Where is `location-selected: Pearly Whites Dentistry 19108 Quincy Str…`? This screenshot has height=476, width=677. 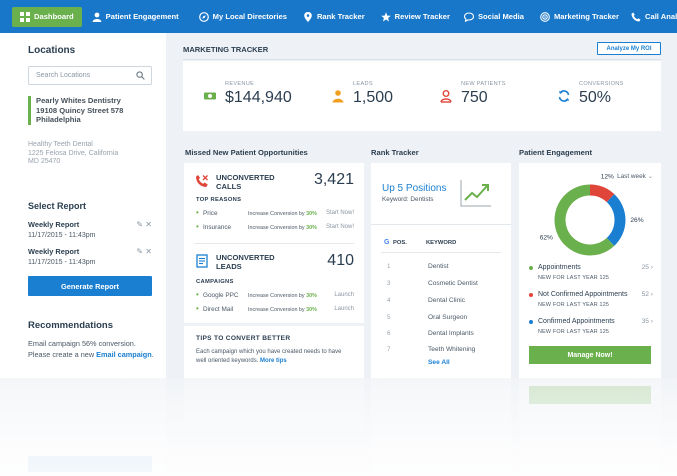 location-selected: Pearly Whites Dentistry 19108 Quincy Str… is located at coordinates (90, 110).